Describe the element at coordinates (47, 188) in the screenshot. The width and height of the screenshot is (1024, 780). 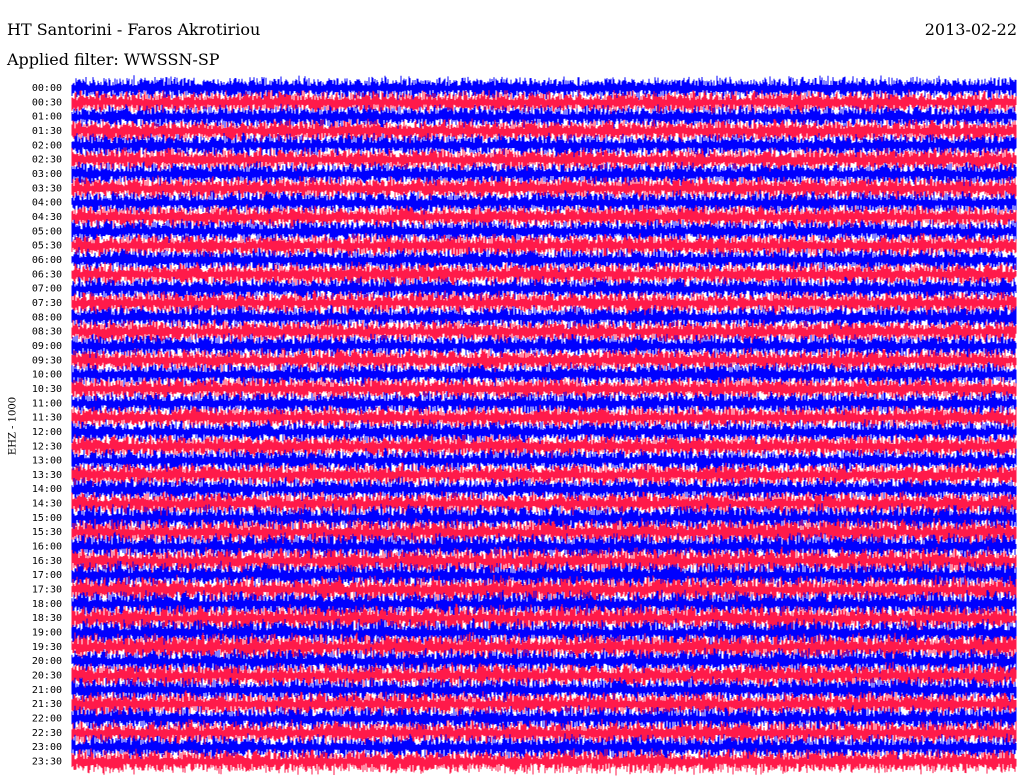
I see `row-label: 03:30` at that location.